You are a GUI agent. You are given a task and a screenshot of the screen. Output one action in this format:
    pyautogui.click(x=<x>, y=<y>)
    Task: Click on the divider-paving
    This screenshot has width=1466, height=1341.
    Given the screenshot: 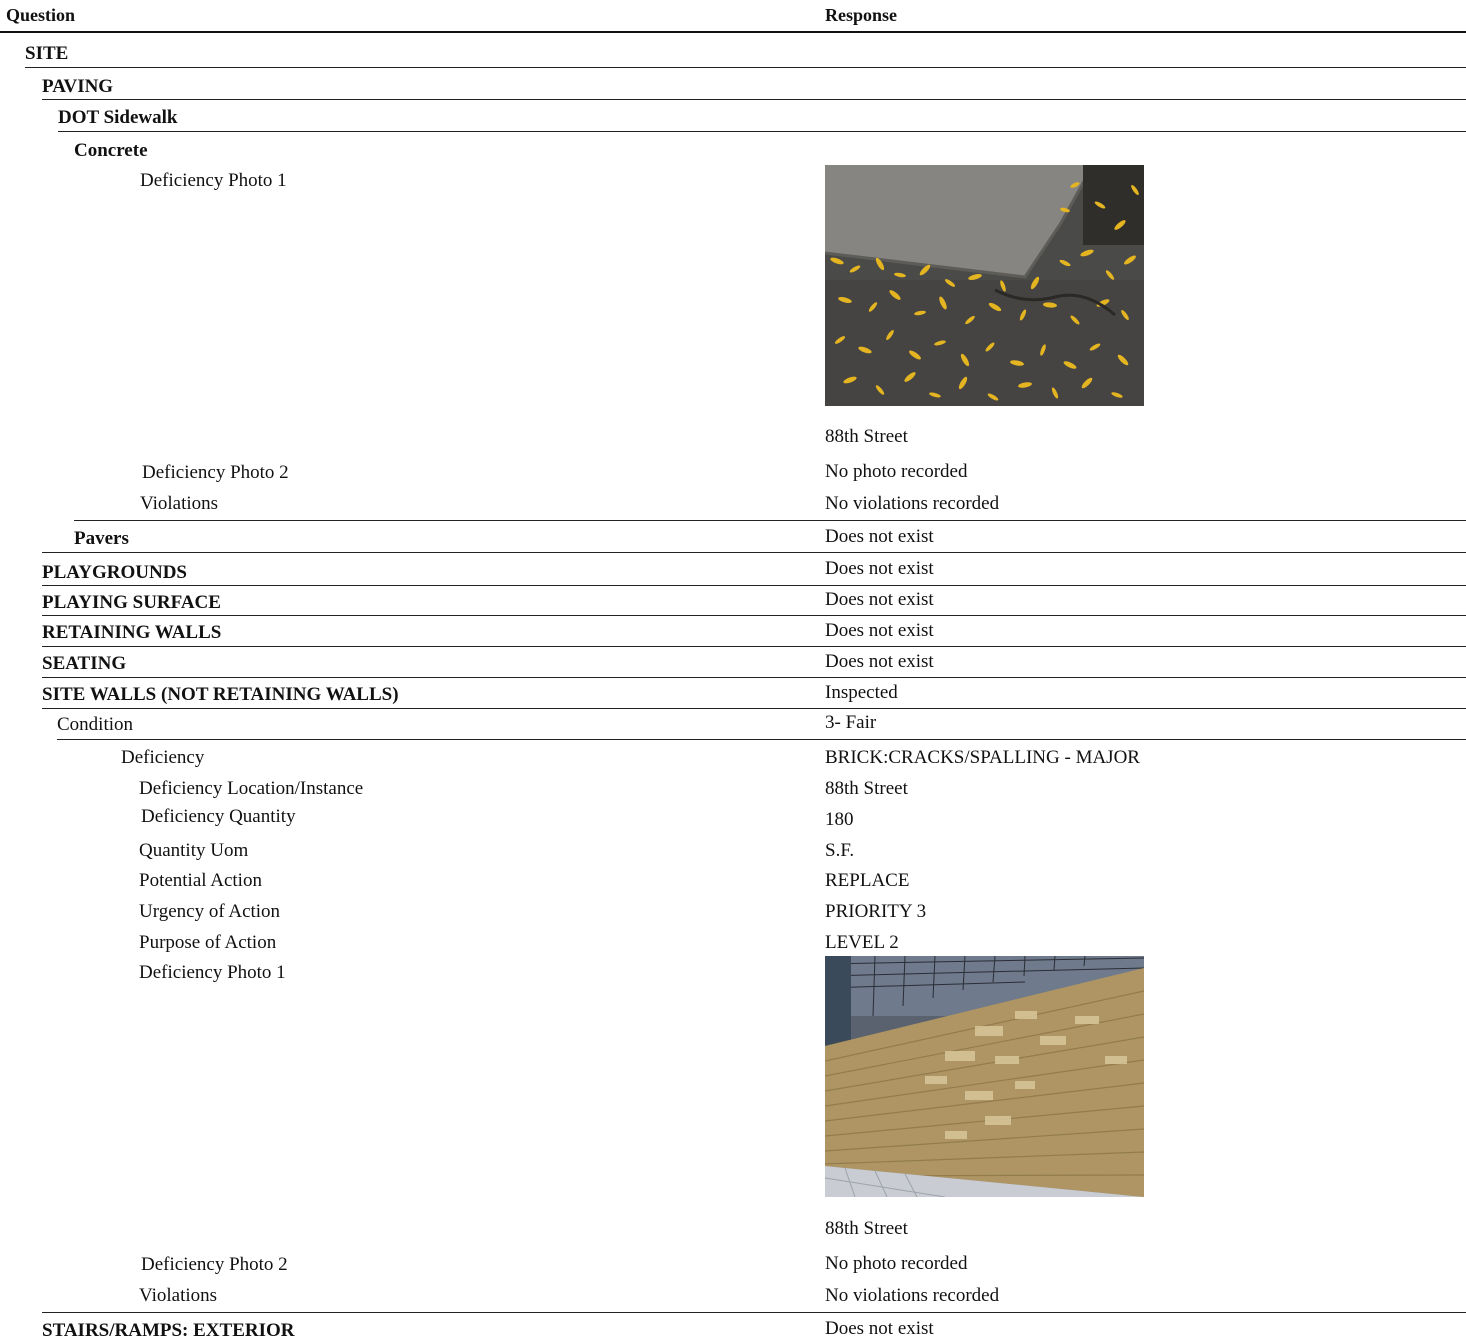 What is the action you would take?
    pyautogui.click(x=754, y=99)
    